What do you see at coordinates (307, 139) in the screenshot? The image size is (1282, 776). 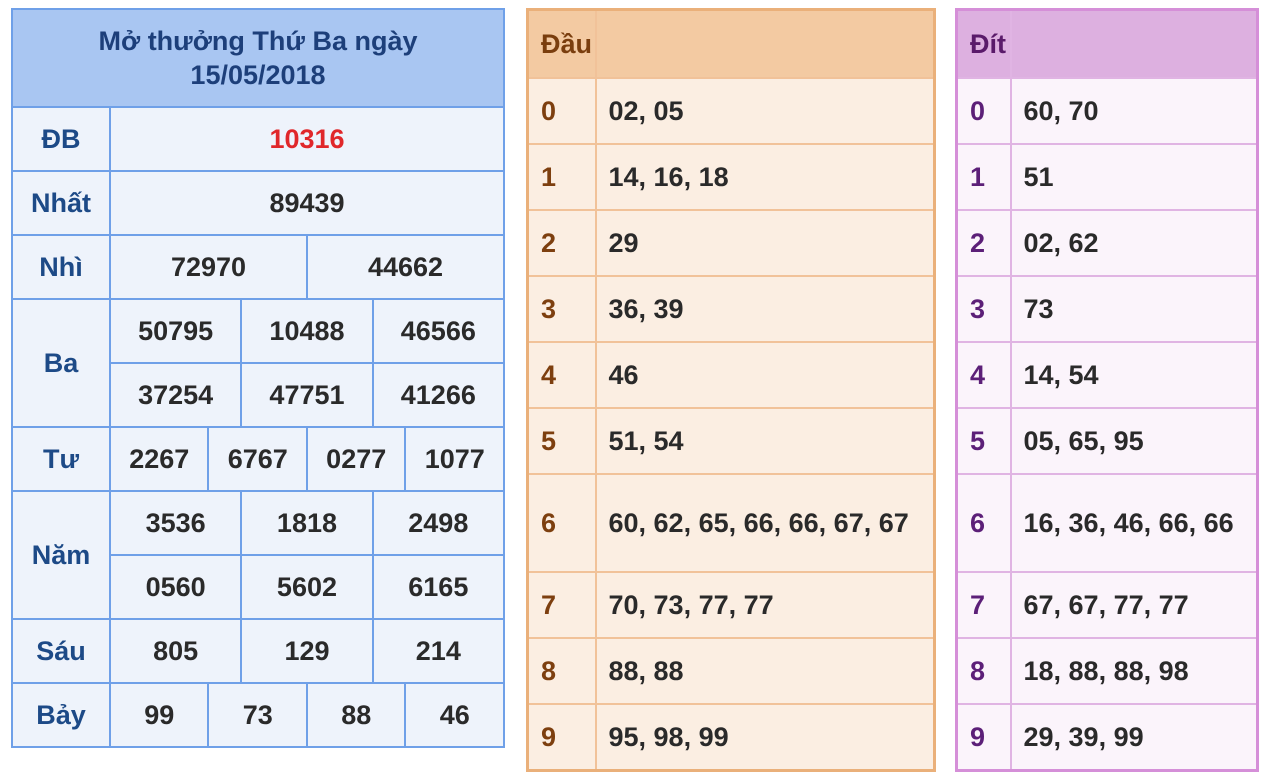 I see `prize-db-value: 10316` at bounding box center [307, 139].